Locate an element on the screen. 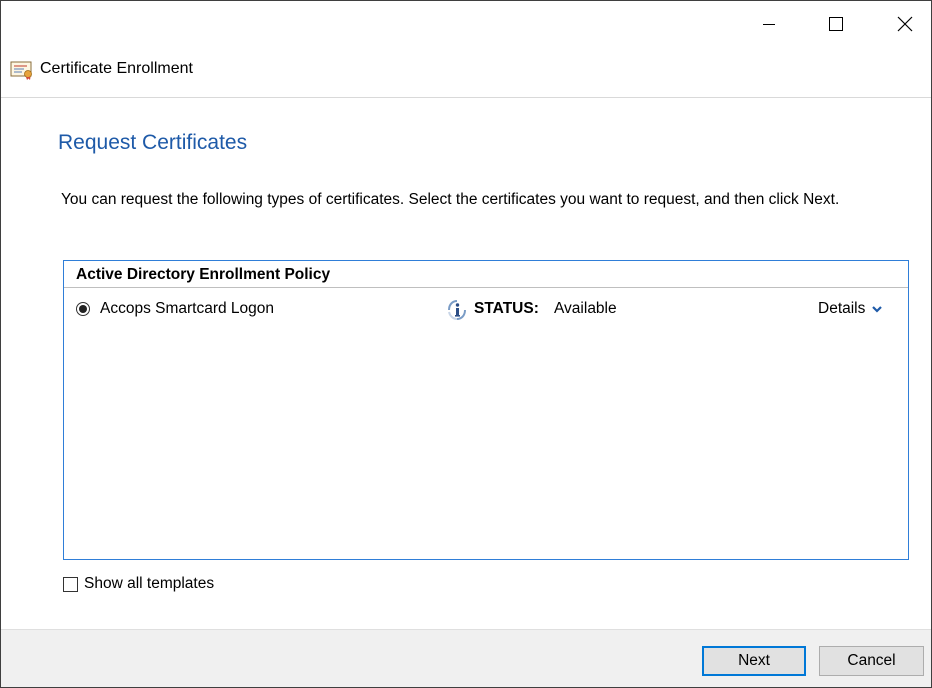 The width and height of the screenshot is (932, 688). cancel-button: Cancel is located at coordinates (871, 661).